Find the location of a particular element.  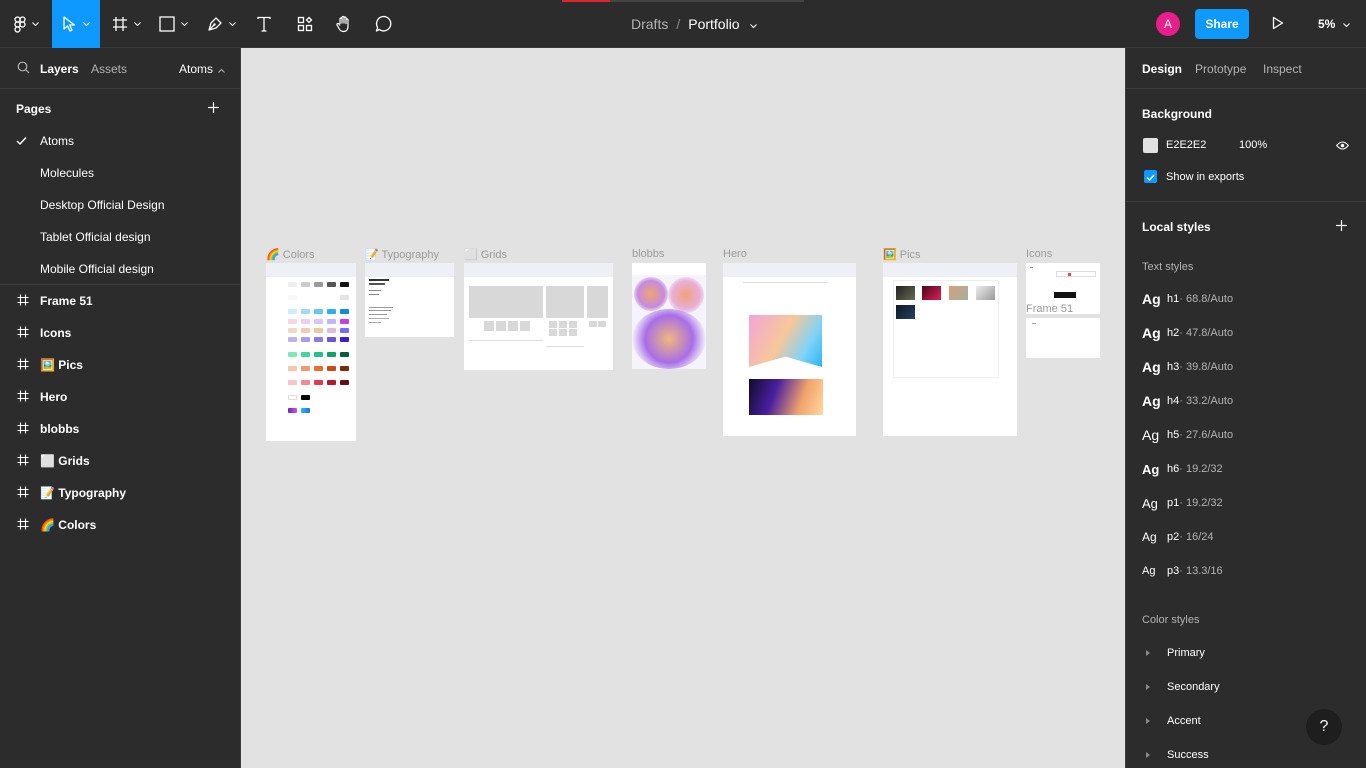

frame-hero is located at coordinates (789, 349).